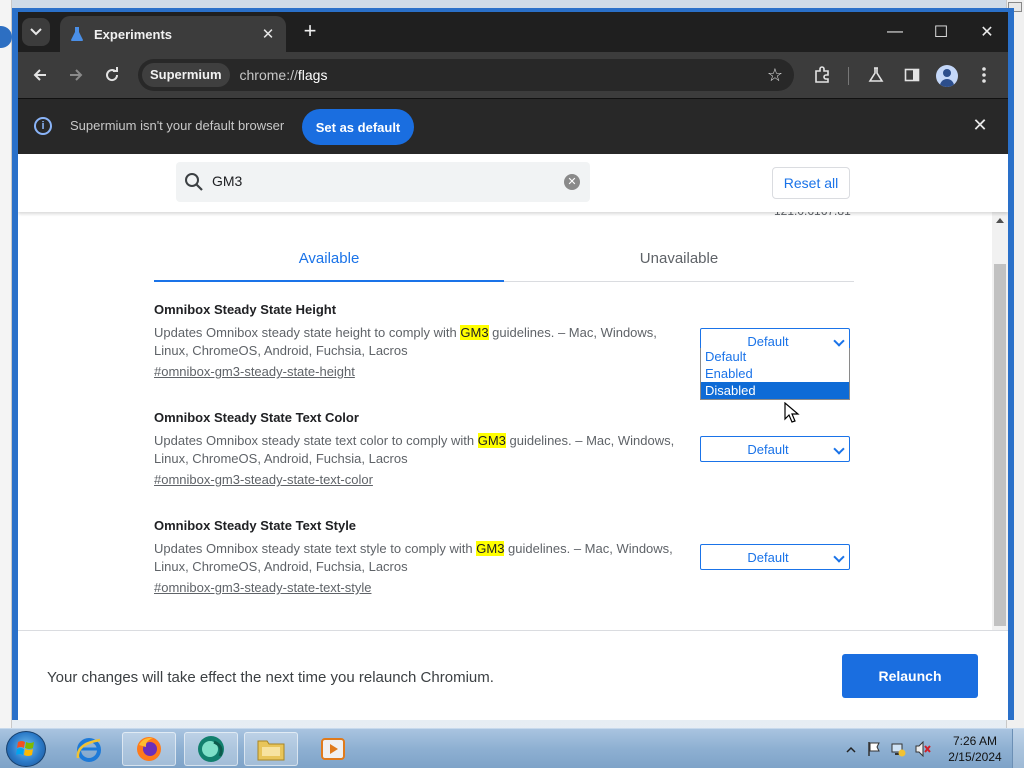 The width and height of the screenshot is (1024, 768). I want to click on flags-header: GM3 ✕ Reset all, so click(513, 183).